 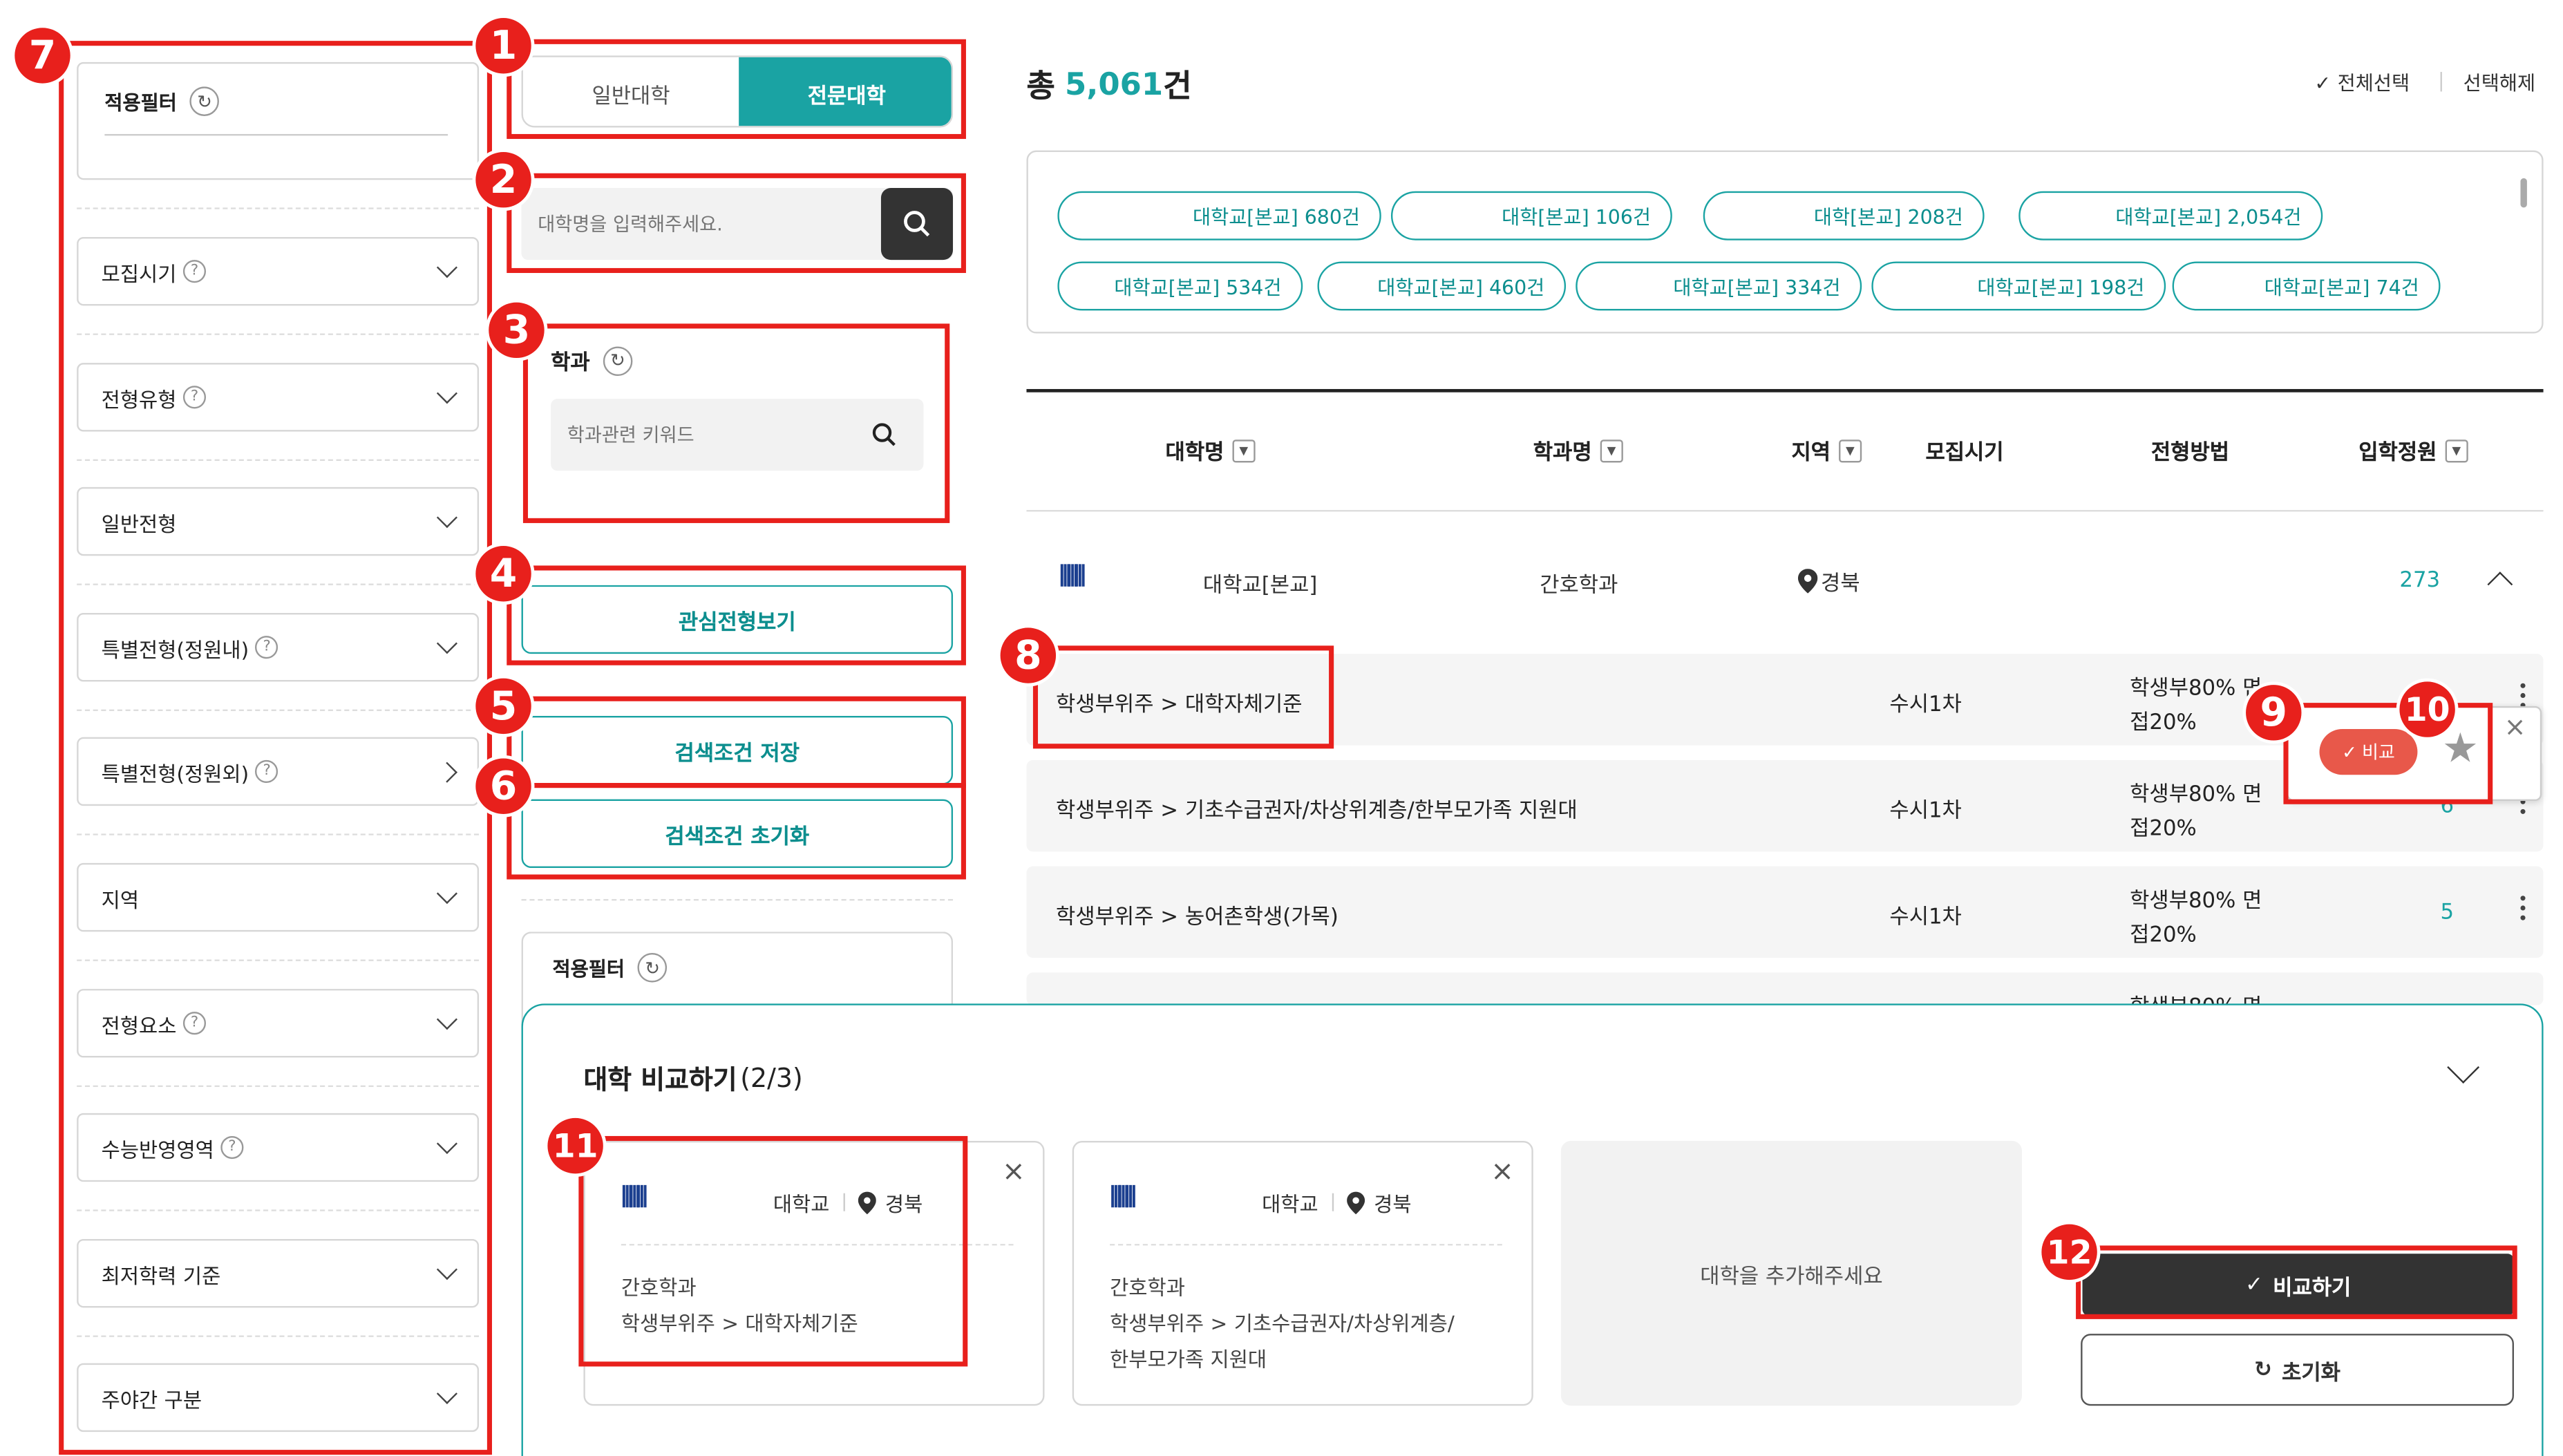 I want to click on interest-selection-button: 관심전형보기, so click(x=737, y=619).